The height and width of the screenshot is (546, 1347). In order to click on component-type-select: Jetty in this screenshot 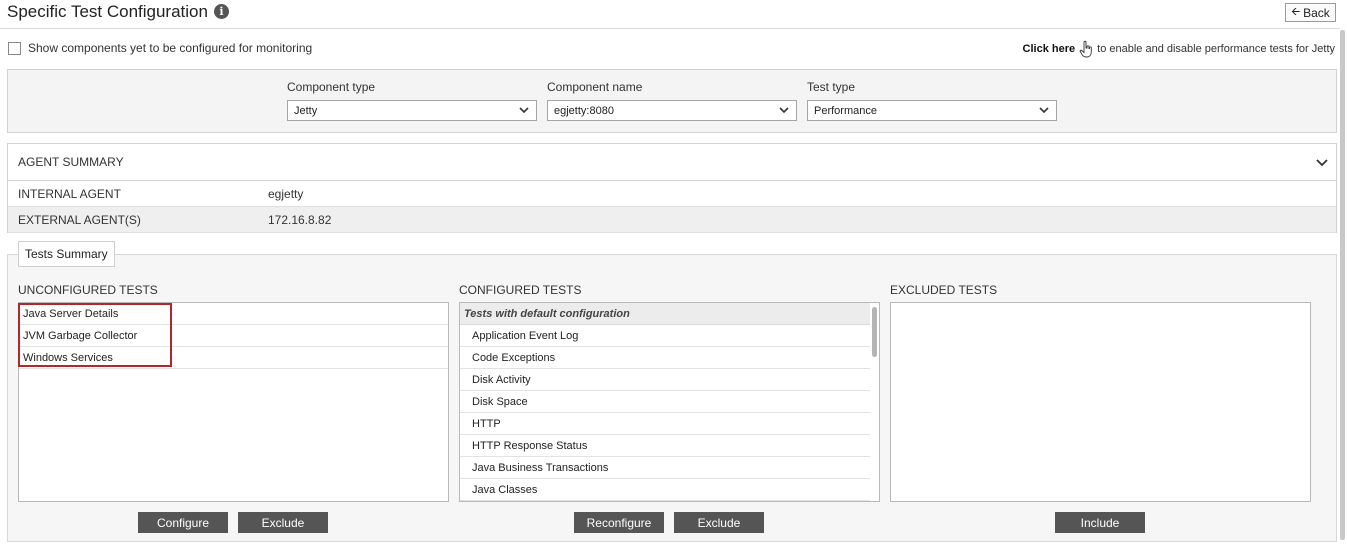, I will do `click(412, 110)`.